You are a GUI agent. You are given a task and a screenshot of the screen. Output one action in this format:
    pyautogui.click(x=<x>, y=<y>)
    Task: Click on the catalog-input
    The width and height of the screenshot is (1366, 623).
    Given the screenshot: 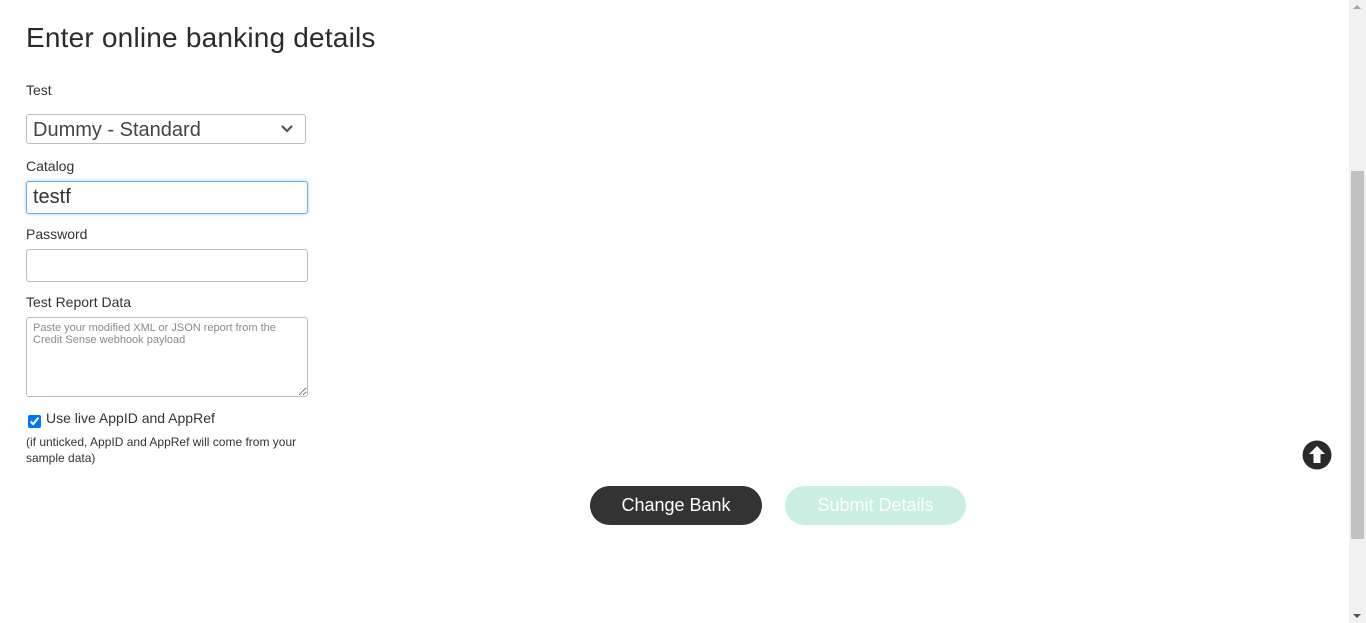 What is the action you would take?
    pyautogui.click(x=167, y=197)
    